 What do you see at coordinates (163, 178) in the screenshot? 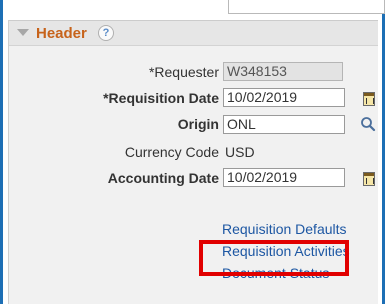
I see `accounting-date-label: Accounting Date` at bounding box center [163, 178].